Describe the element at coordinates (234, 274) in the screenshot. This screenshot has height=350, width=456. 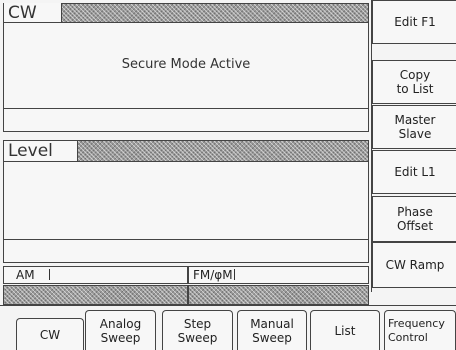
I see `fm-indicator` at that location.